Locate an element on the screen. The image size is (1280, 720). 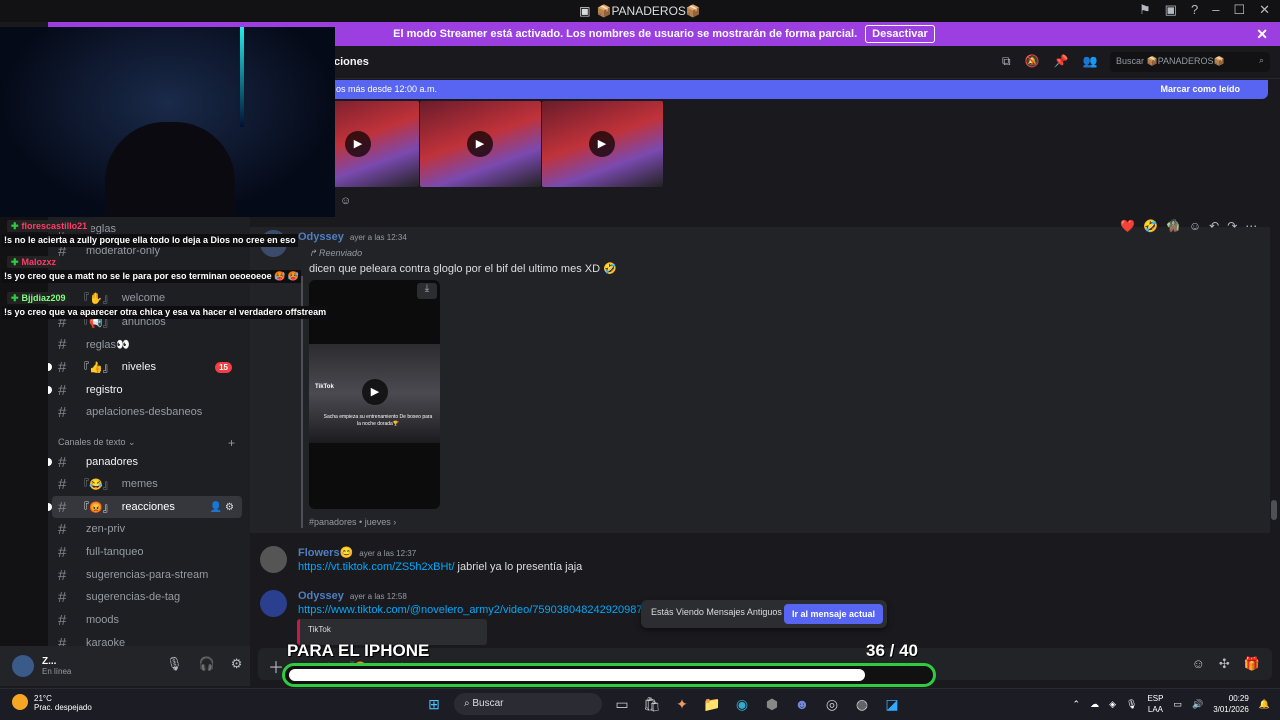
unread-indicator is located at coordinates (50, 507).